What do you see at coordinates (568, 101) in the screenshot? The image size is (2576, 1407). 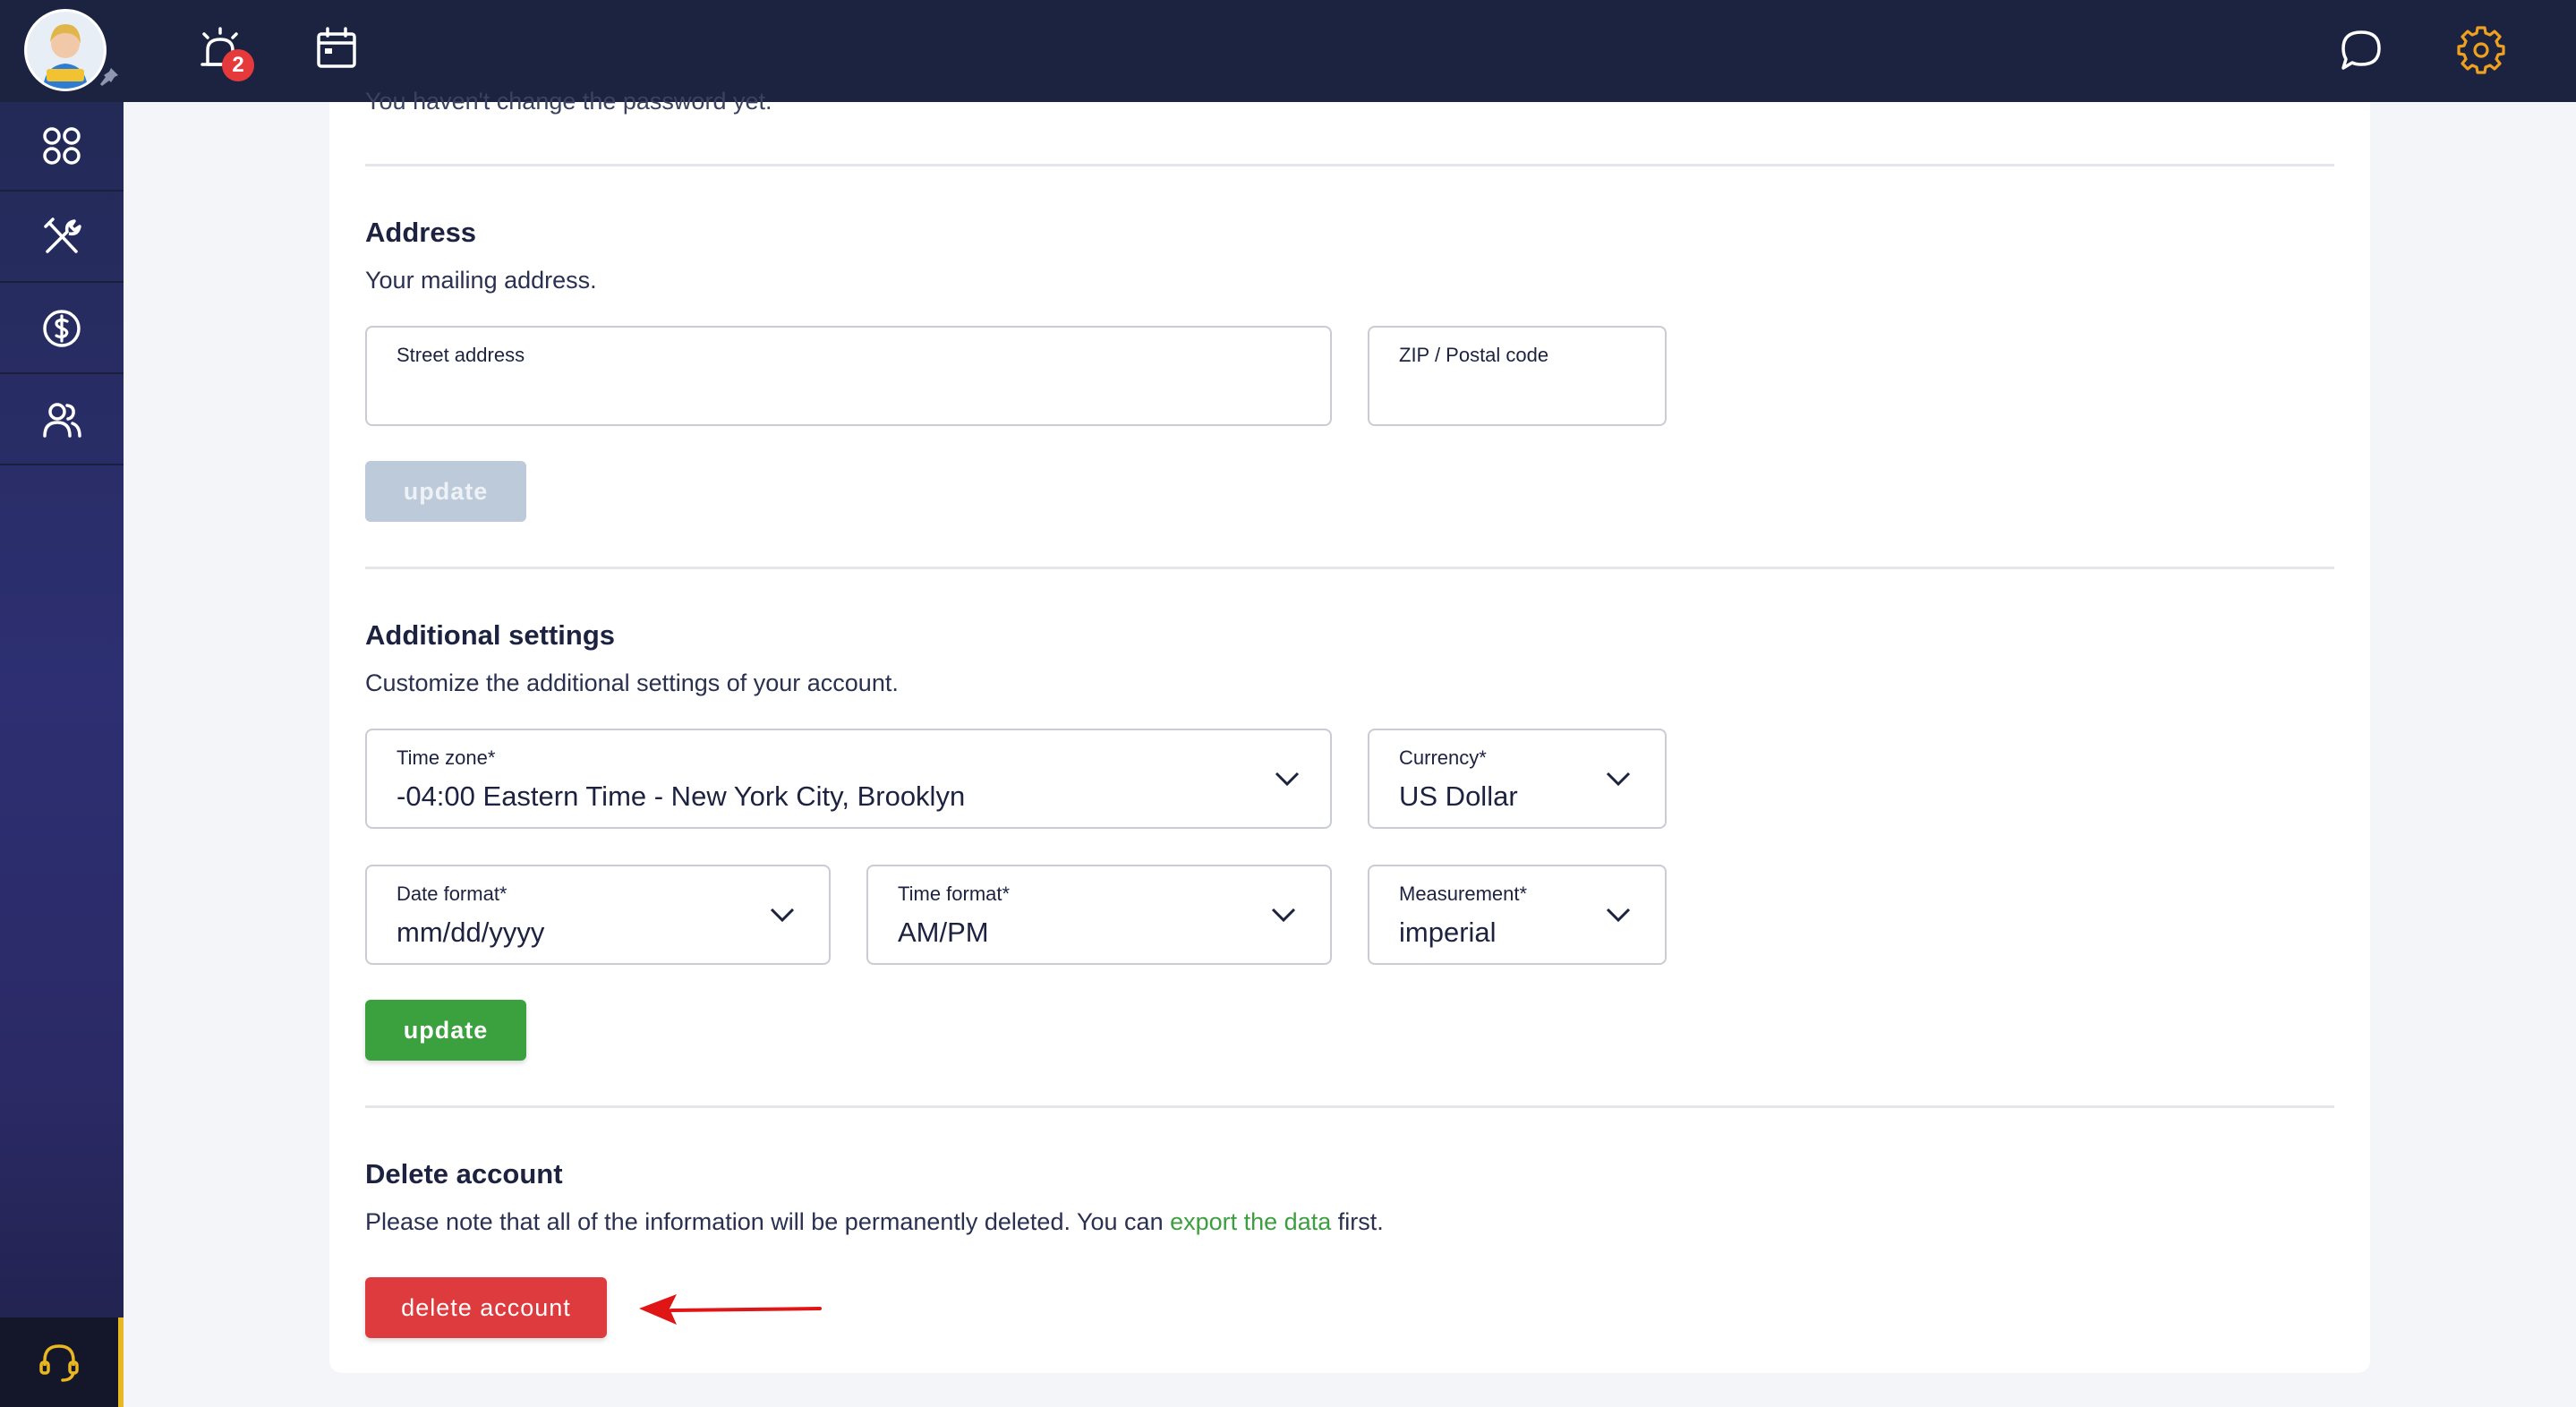 I see `password-status-text: You haven't change the password yet.` at bounding box center [568, 101].